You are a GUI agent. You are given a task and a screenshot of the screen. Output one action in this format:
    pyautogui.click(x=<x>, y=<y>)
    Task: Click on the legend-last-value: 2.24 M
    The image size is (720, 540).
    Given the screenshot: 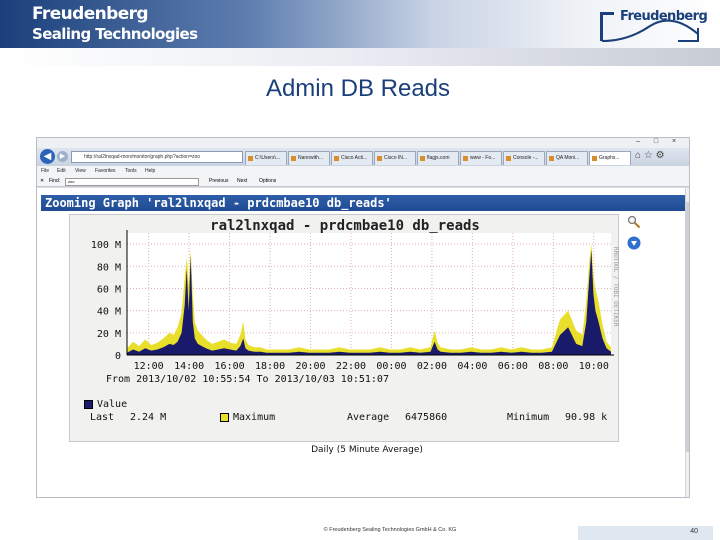 What is the action you would take?
    pyautogui.click(x=148, y=417)
    